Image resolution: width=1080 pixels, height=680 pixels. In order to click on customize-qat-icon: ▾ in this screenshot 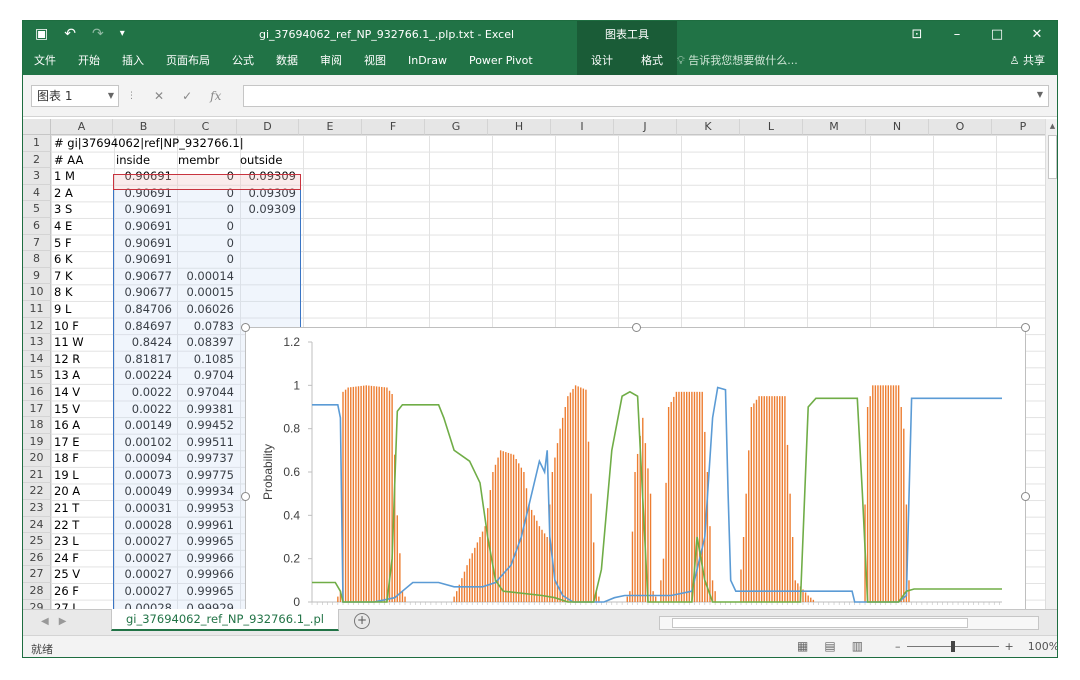, I will do `click(122, 34)`.